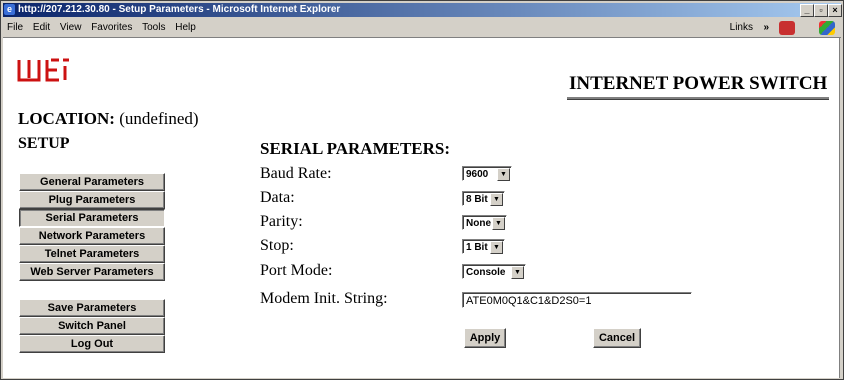 This screenshot has width=844, height=380. Describe the element at coordinates (477, 199) in the screenshot. I see `data-value: 8 Bit` at that location.